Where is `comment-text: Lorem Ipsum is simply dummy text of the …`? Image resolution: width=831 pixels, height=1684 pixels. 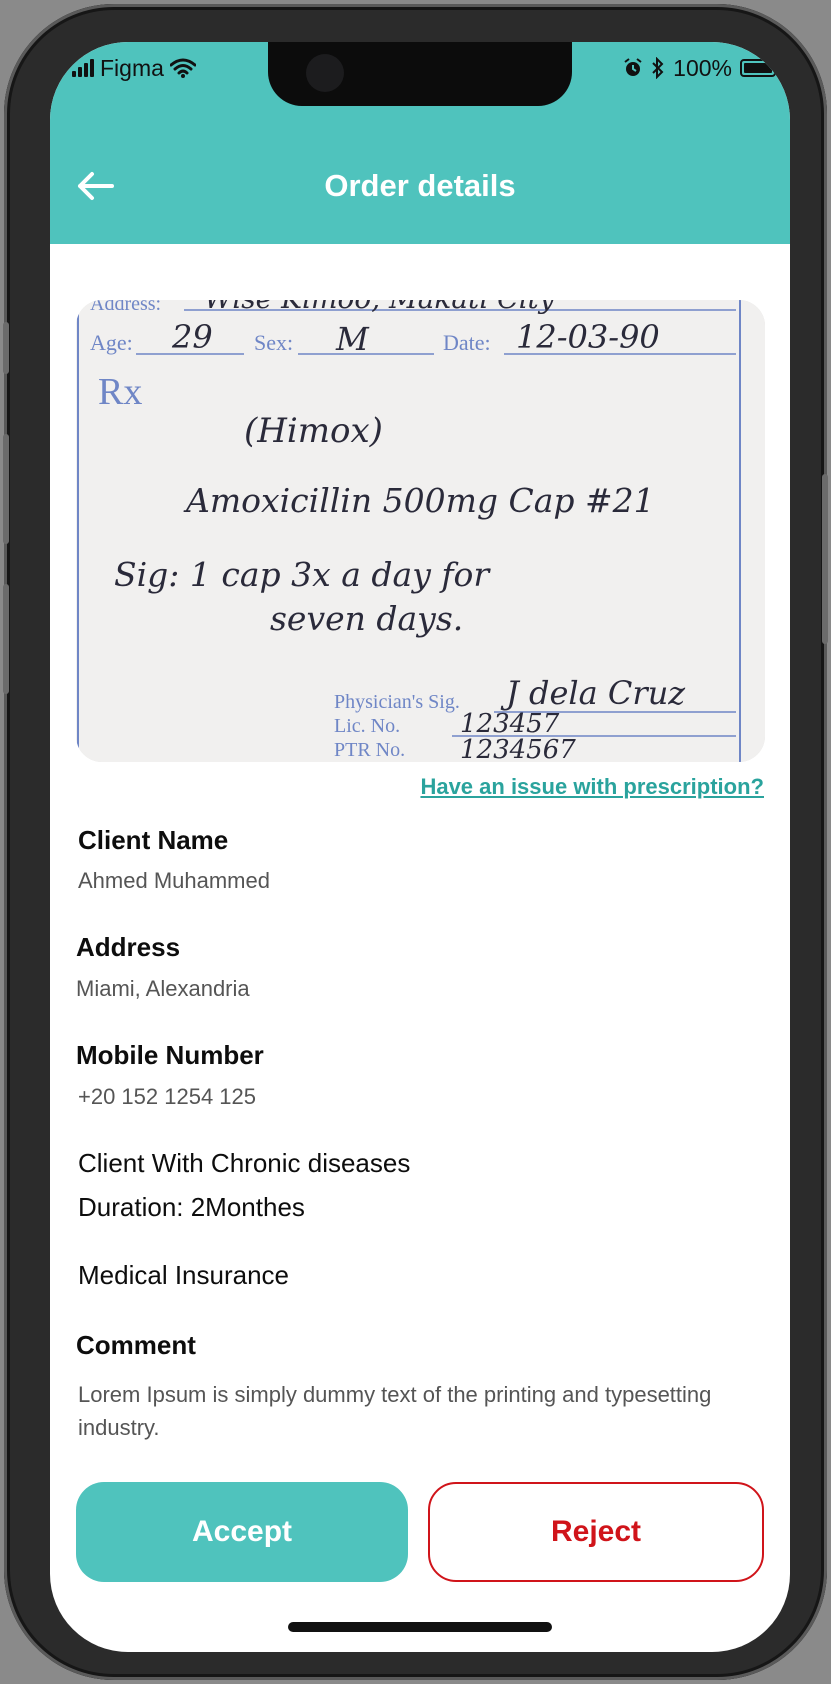 comment-text: Lorem Ipsum is simply dummy text of the … is located at coordinates (395, 1411).